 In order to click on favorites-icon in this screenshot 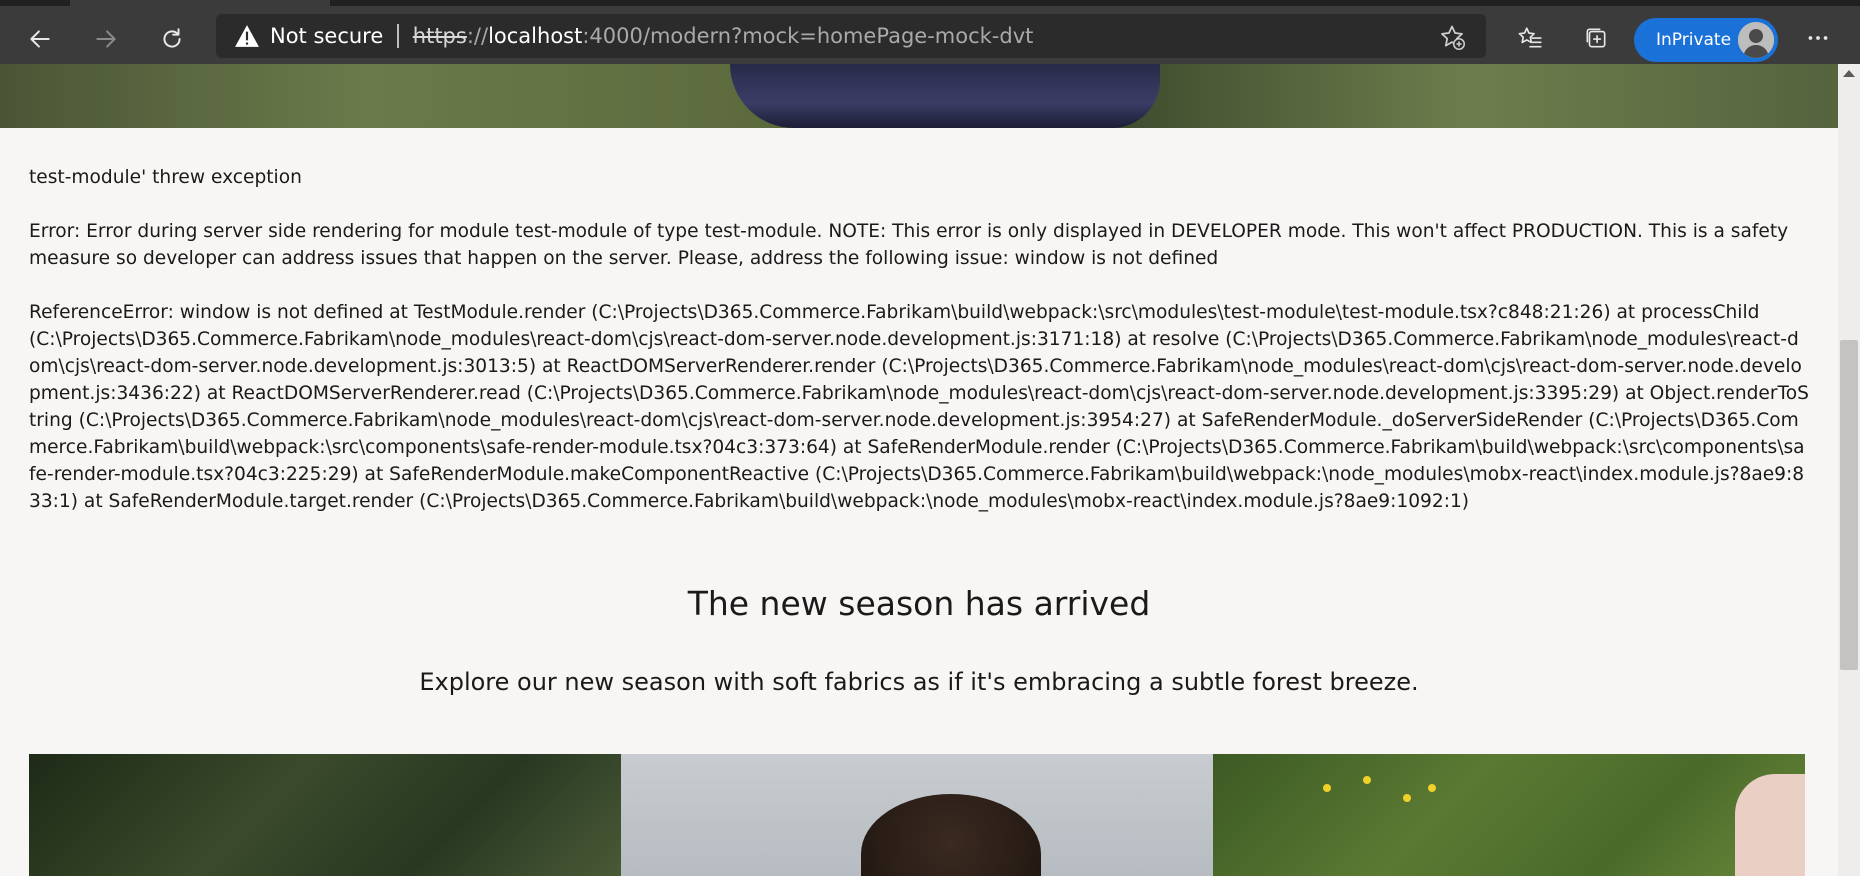, I will do `click(1530, 37)`.